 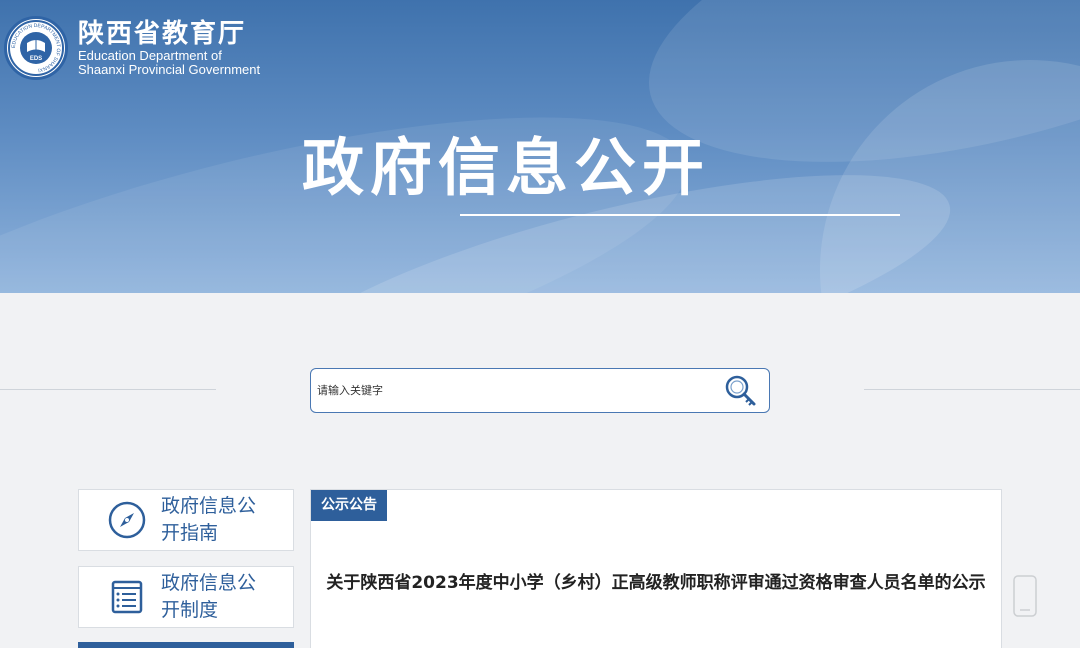 I want to click on sidebar-item-label: 政府信息公开指南, so click(x=209, y=519).